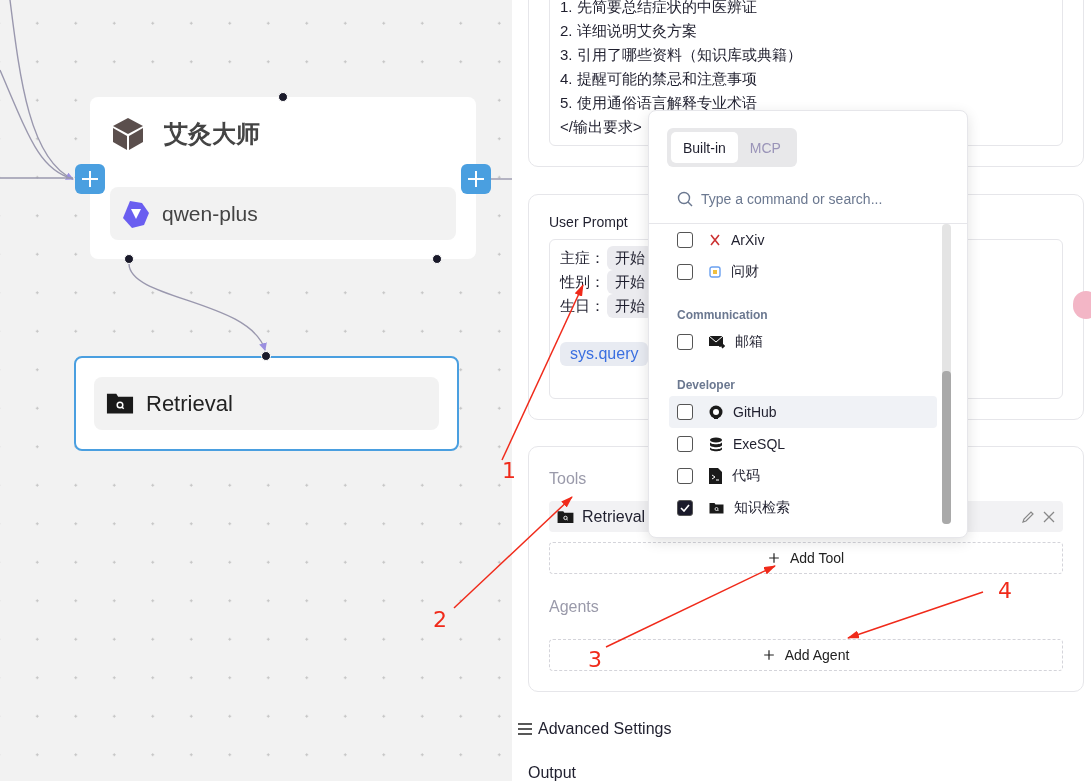 The image size is (1091, 781). Describe the element at coordinates (659, 8) in the screenshot. I see `prompt-line: 1. 先简要总结症状的中医辨证` at that location.